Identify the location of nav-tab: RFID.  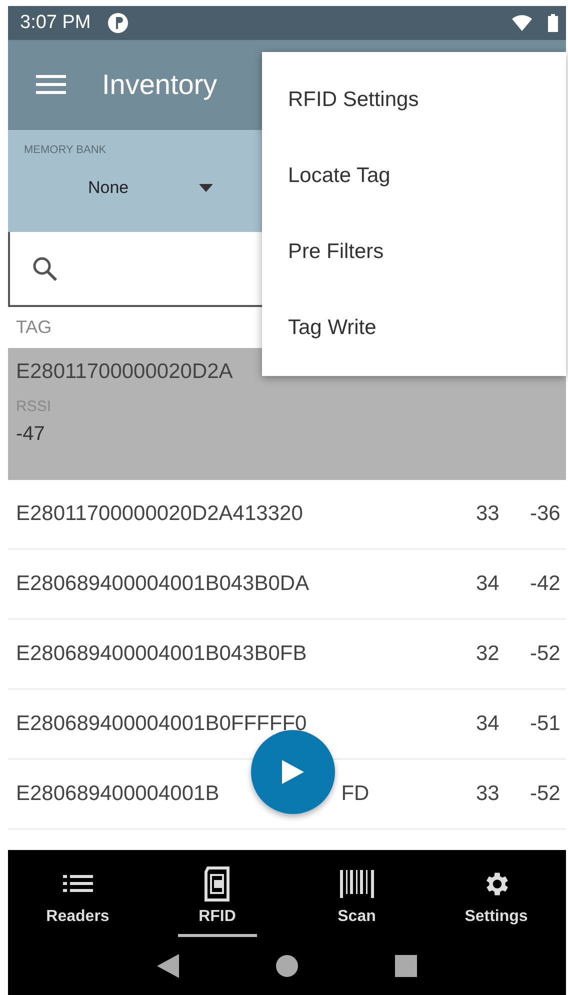
(217, 900).